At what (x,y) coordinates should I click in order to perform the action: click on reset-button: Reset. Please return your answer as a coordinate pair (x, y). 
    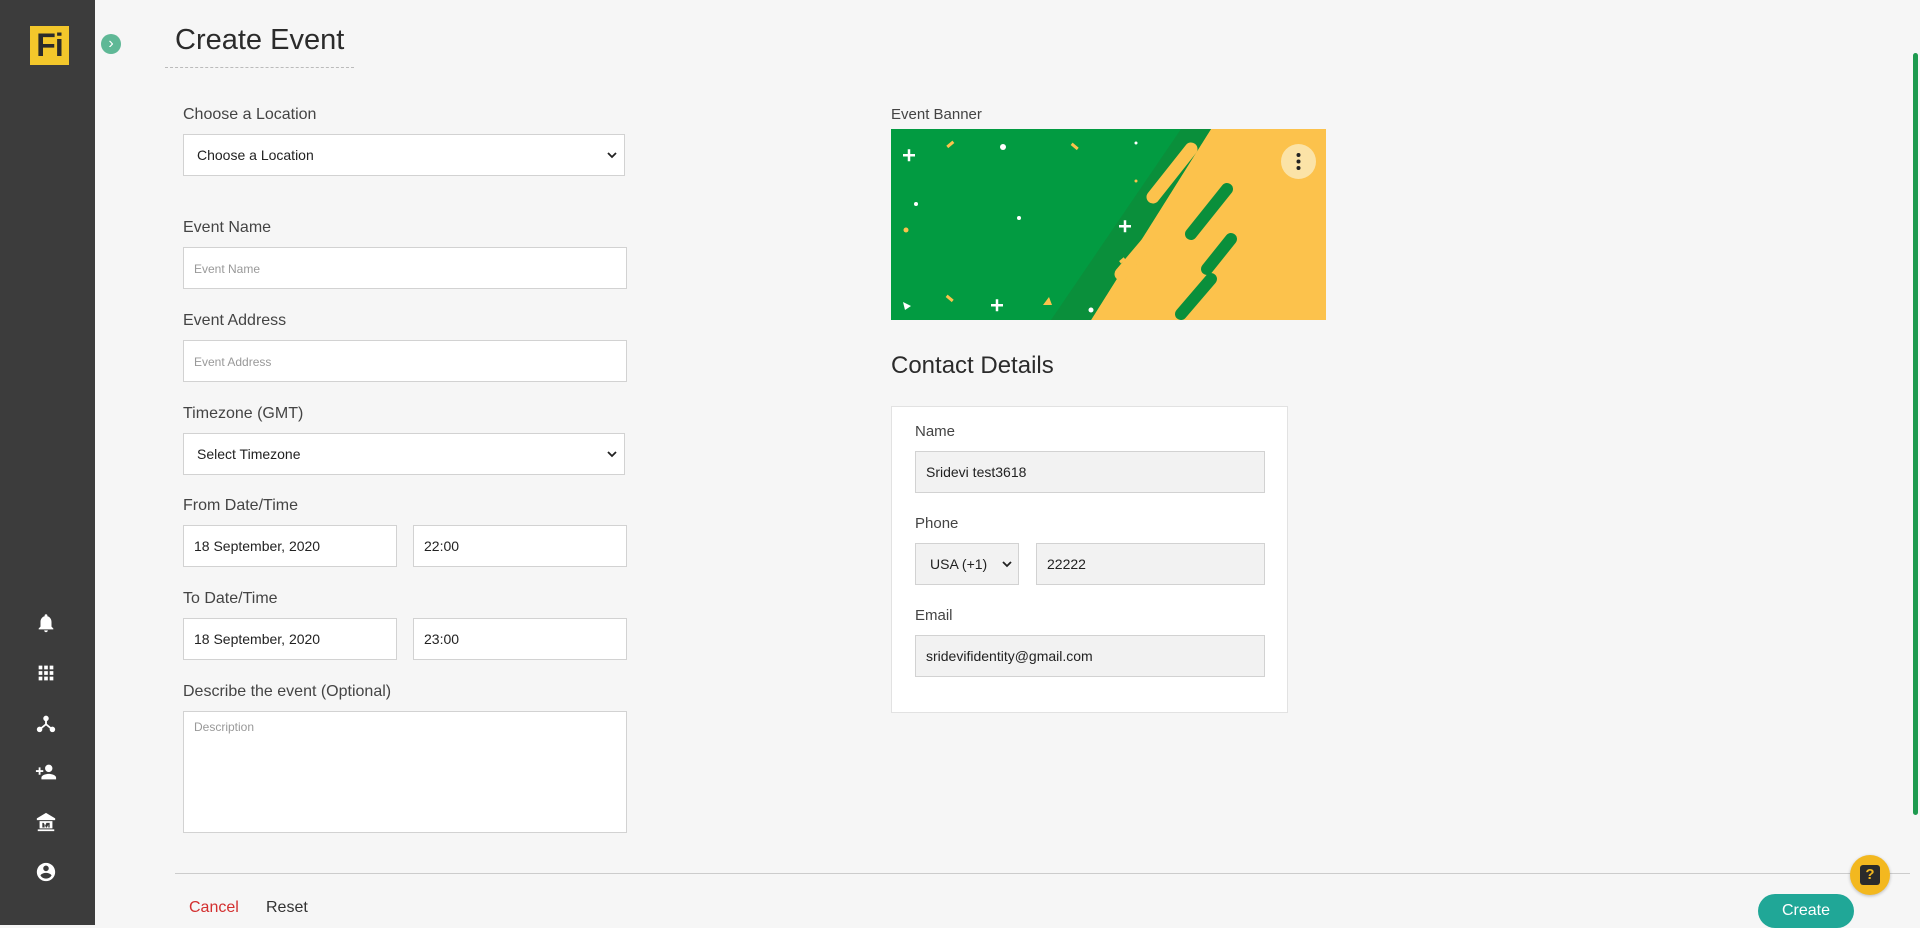
    Looking at the image, I should click on (287, 908).